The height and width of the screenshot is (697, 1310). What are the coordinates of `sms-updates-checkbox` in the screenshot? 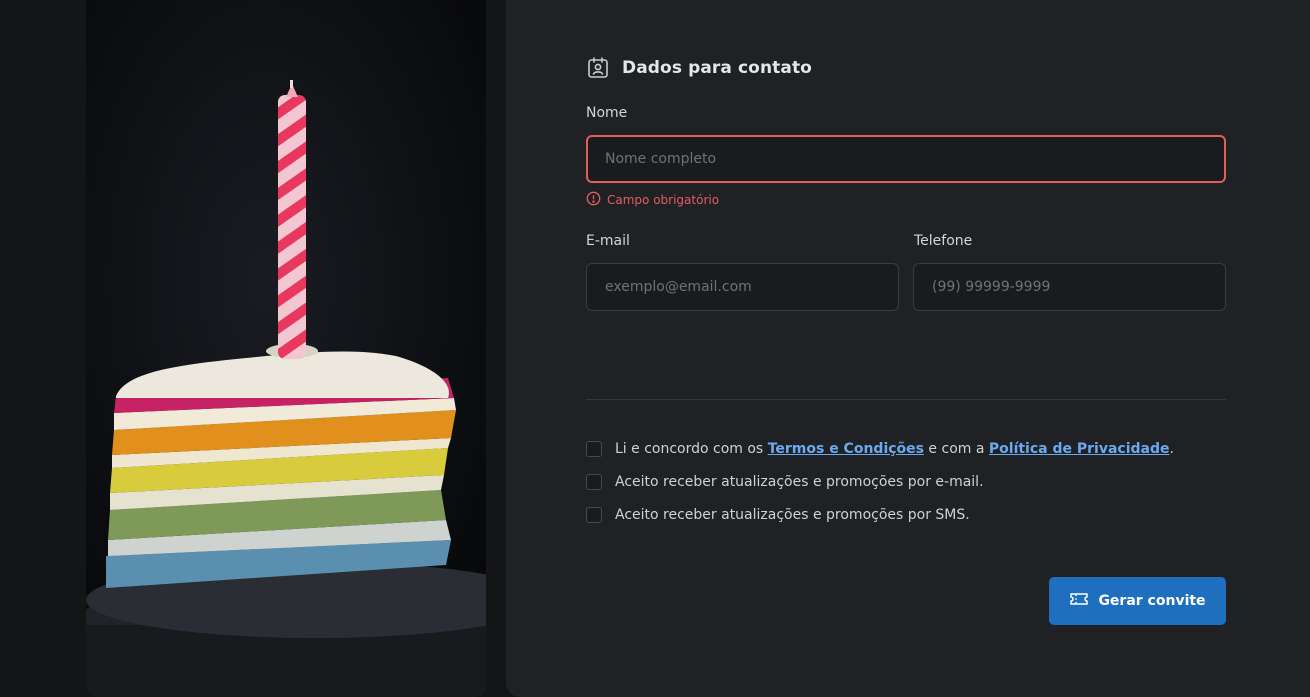 It's located at (594, 515).